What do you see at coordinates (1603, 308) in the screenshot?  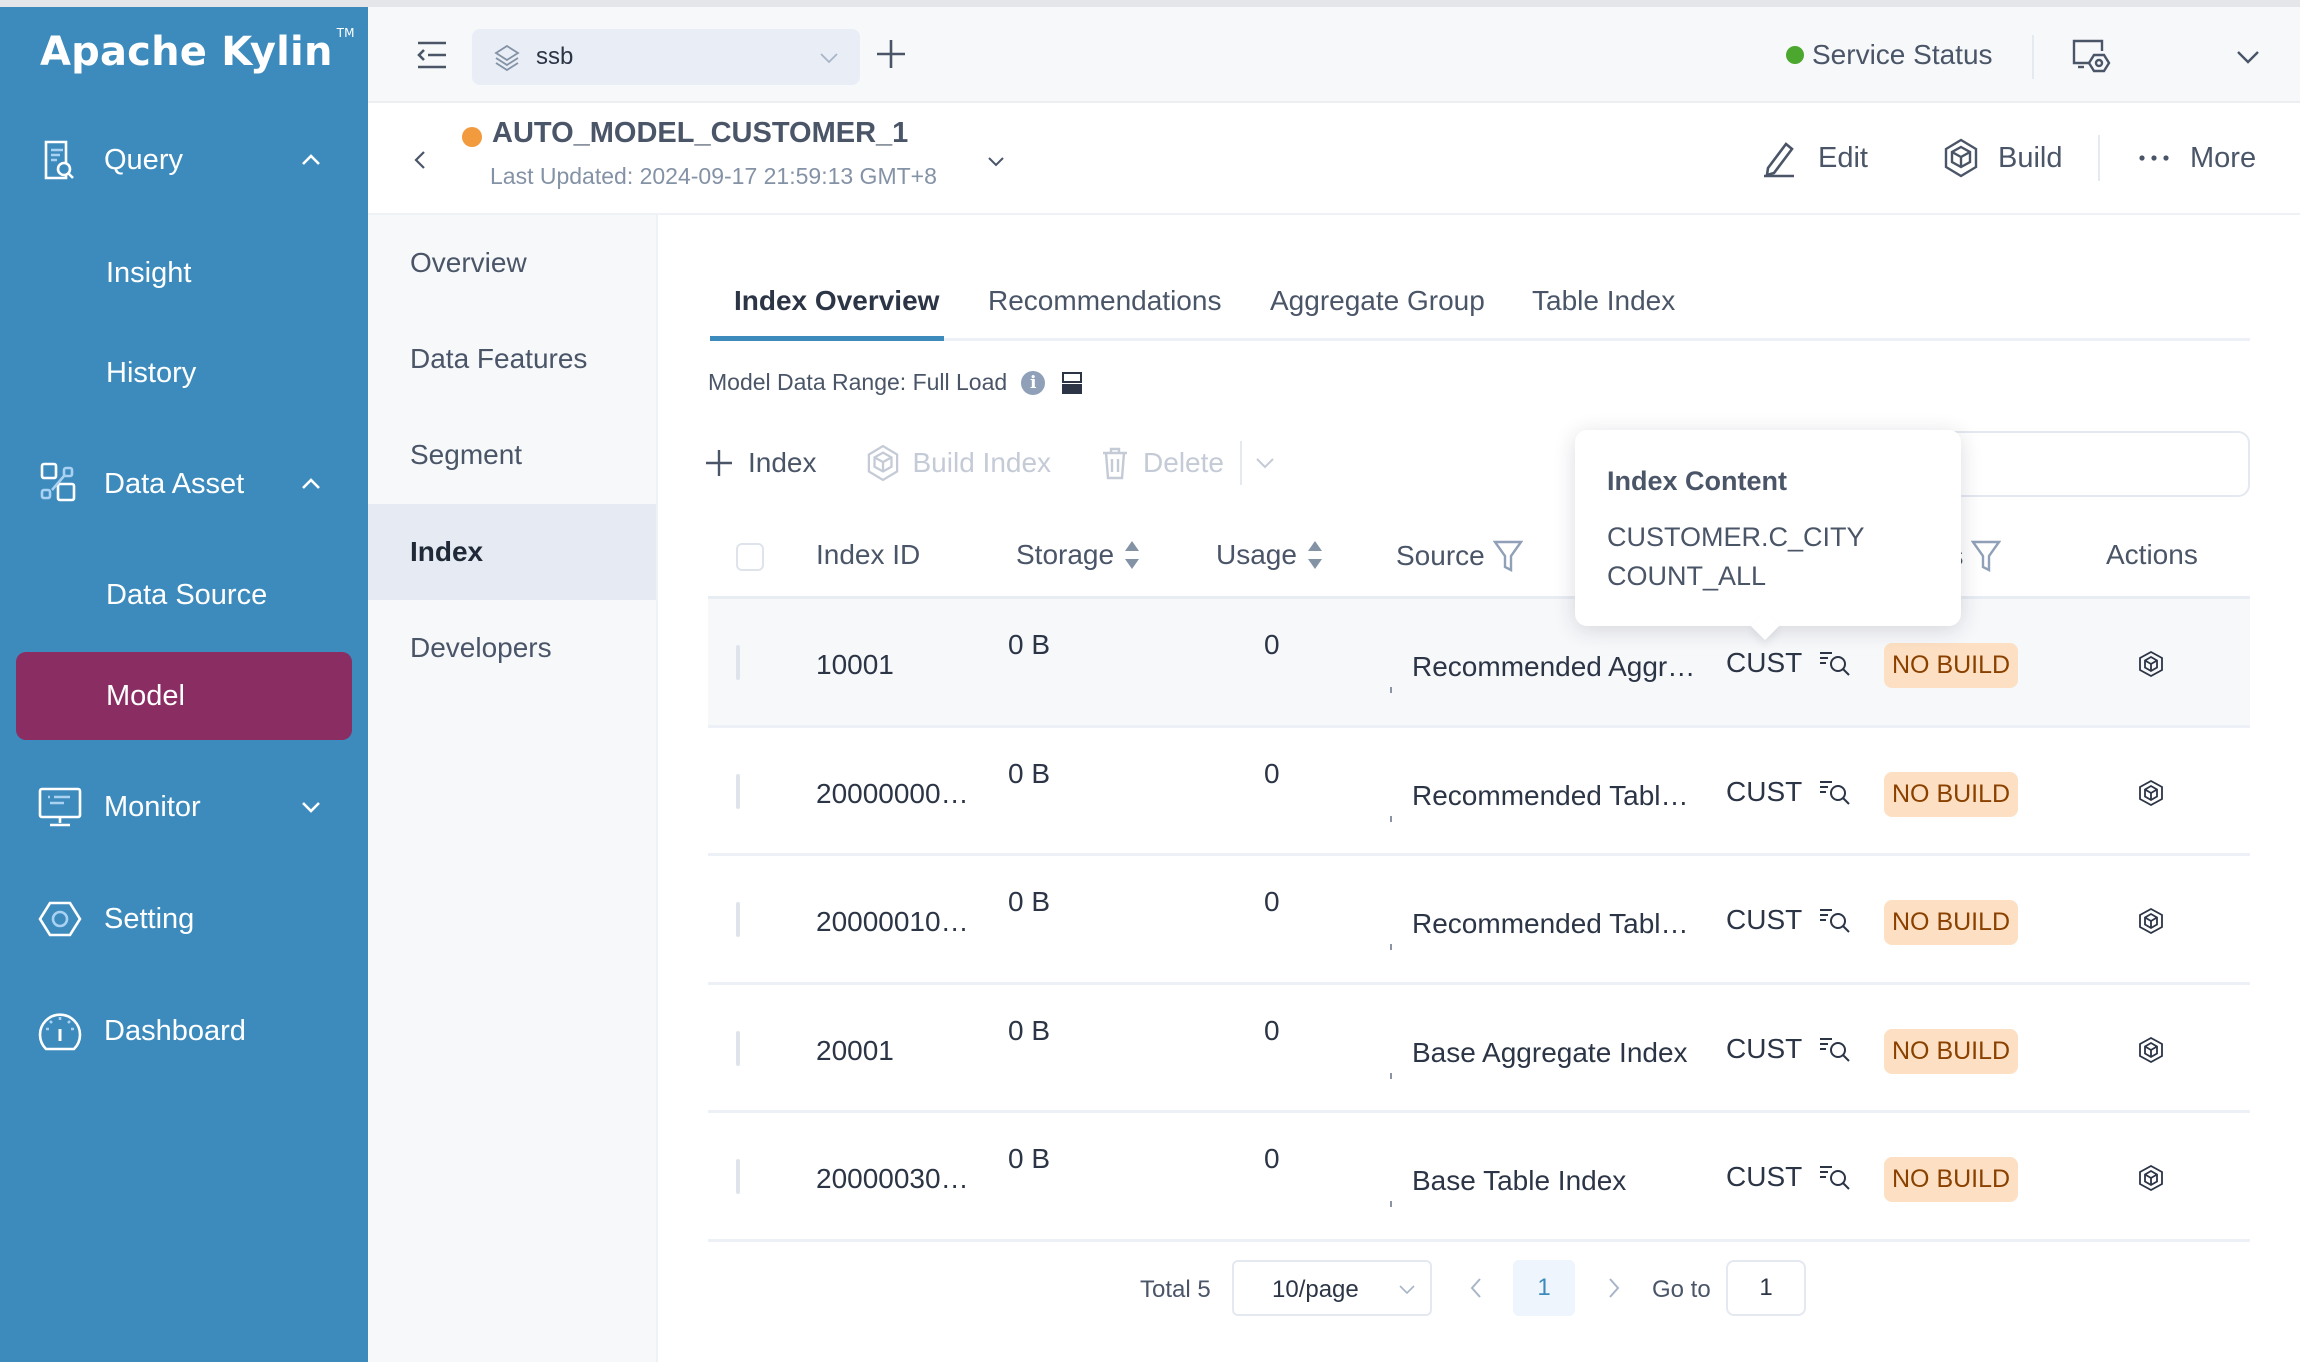 I see `tab-table-index: Table Index` at bounding box center [1603, 308].